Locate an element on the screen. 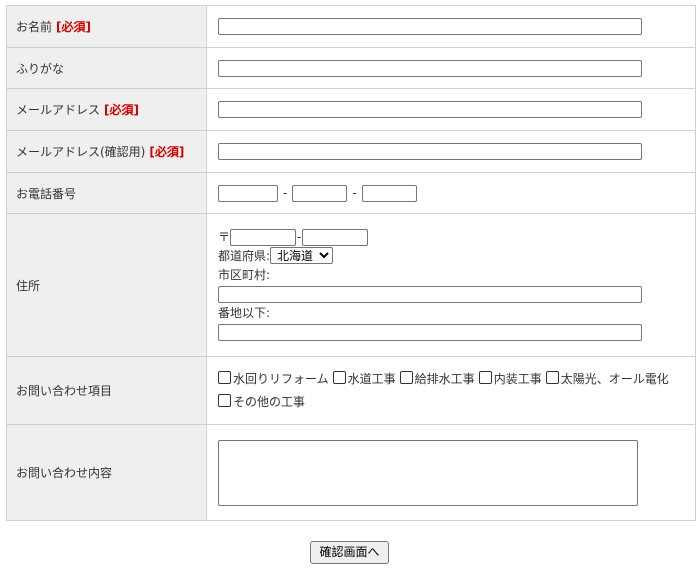  street-input-row is located at coordinates (456, 332).